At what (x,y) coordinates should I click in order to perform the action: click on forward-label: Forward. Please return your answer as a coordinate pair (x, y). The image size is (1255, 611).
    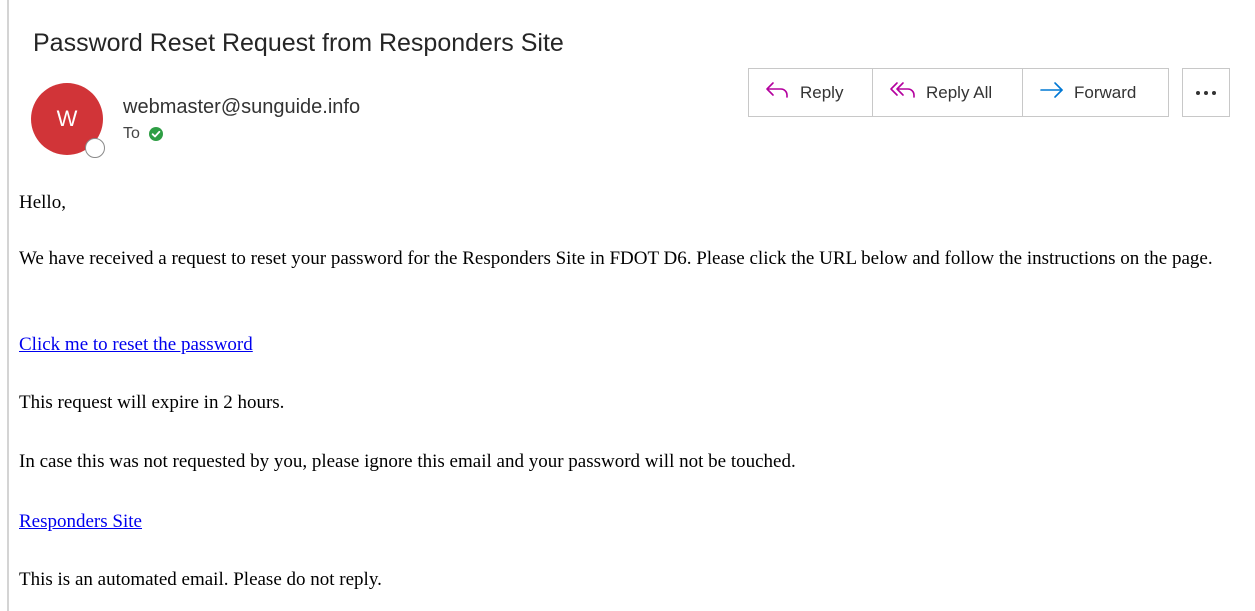
    Looking at the image, I should click on (1105, 92).